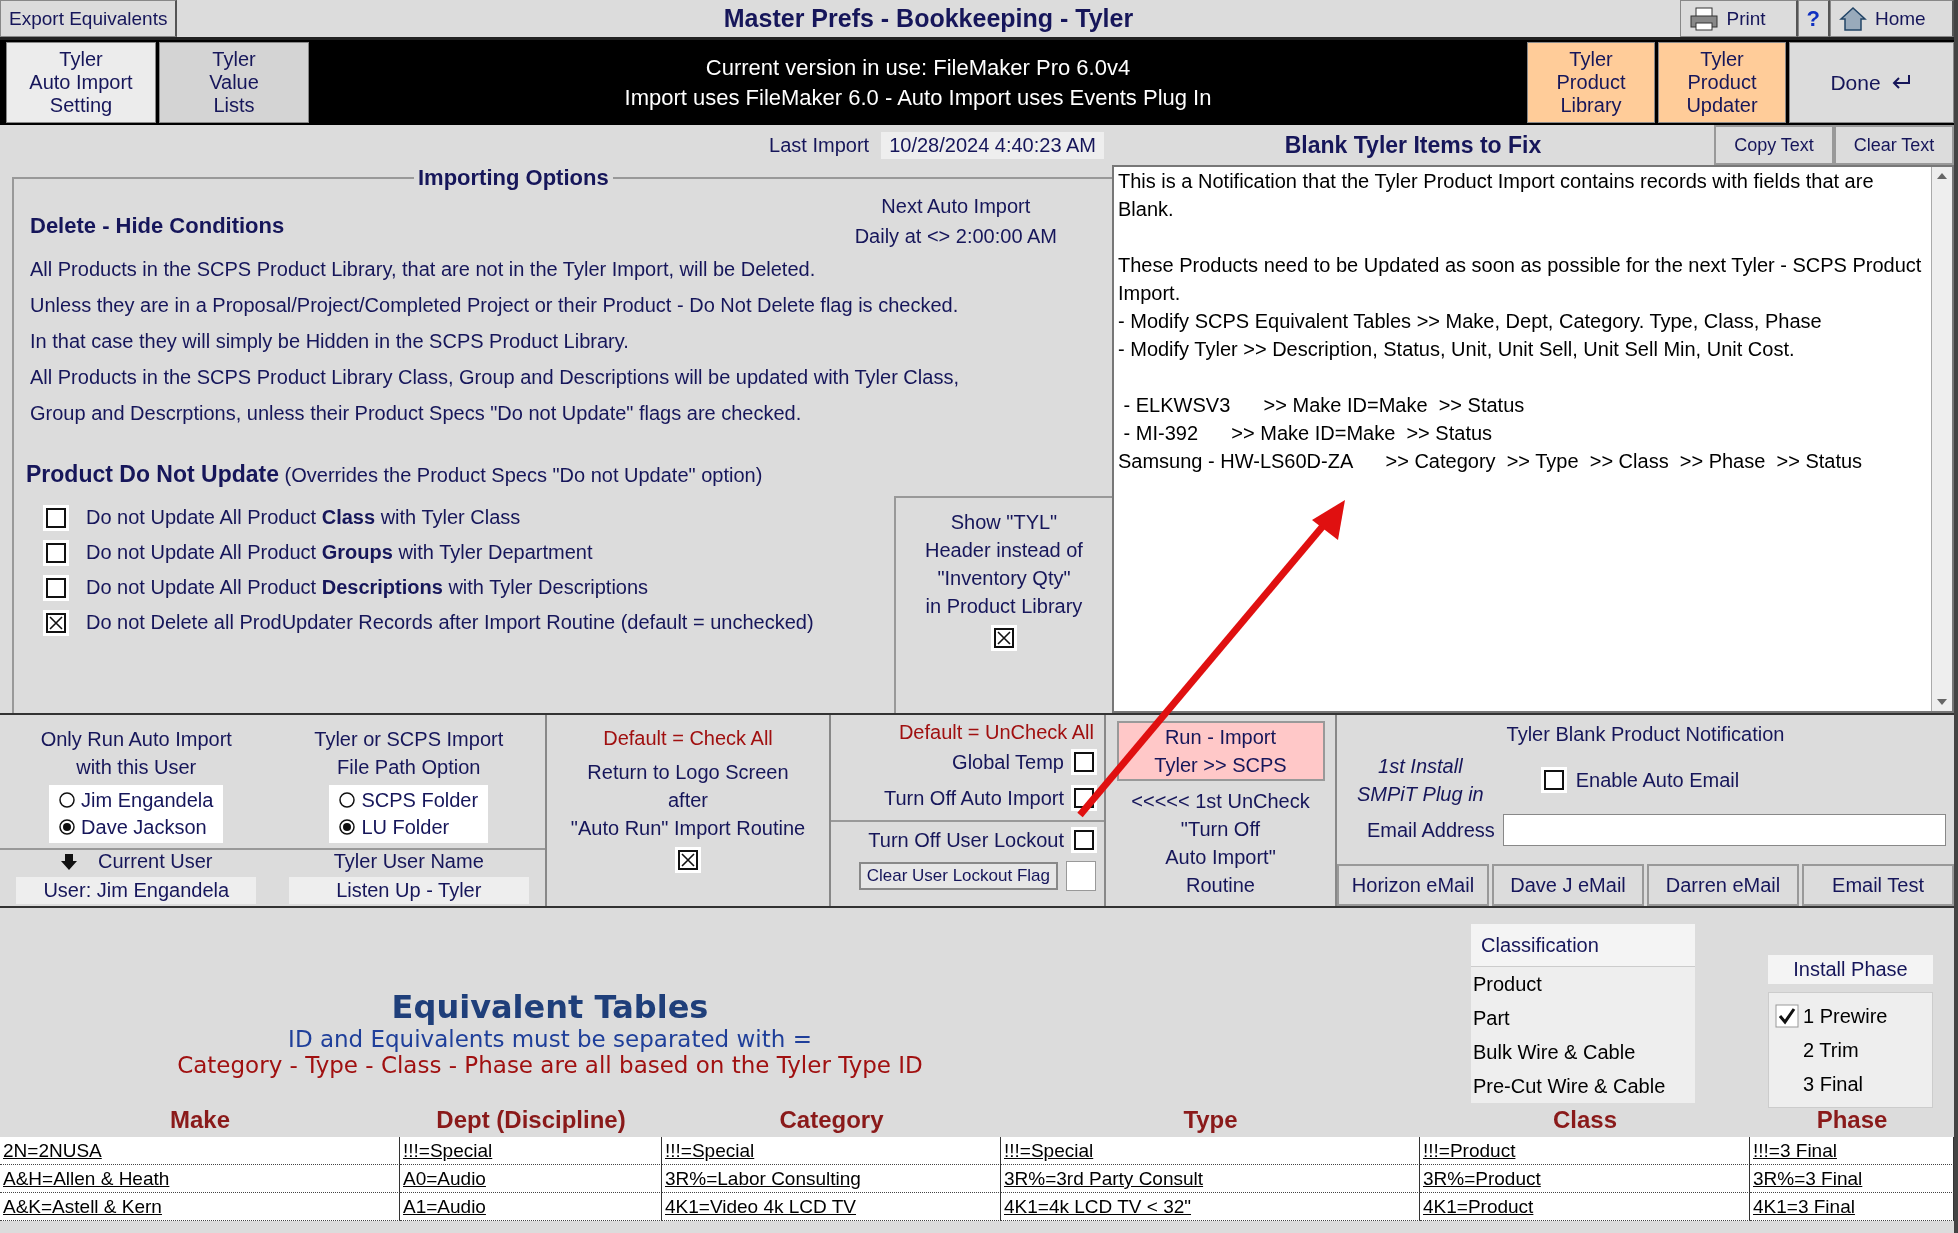 This screenshot has height=1233, width=1958. I want to click on window-title: Master Prefs - Bookkeeping - Tyler, so click(928, 18).